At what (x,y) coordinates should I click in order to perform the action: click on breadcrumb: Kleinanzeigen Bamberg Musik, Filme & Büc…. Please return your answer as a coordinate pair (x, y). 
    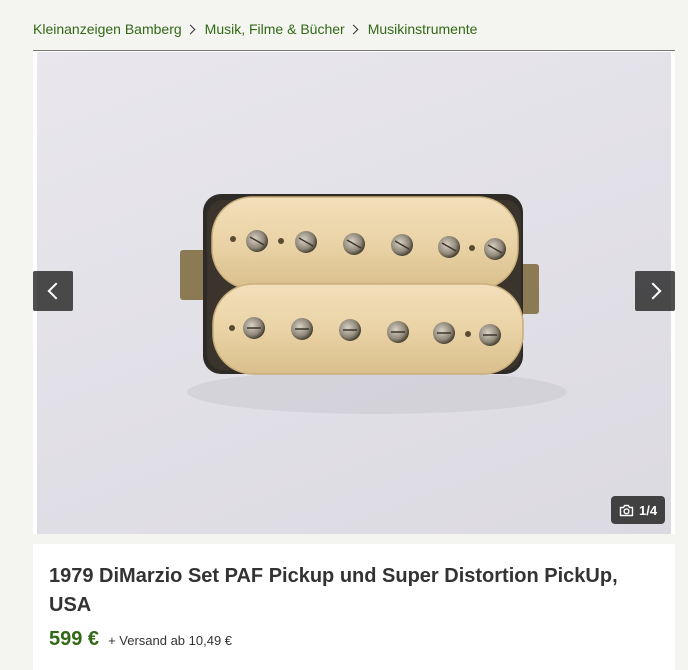
    Looking at the image, I should click on (255, 29).